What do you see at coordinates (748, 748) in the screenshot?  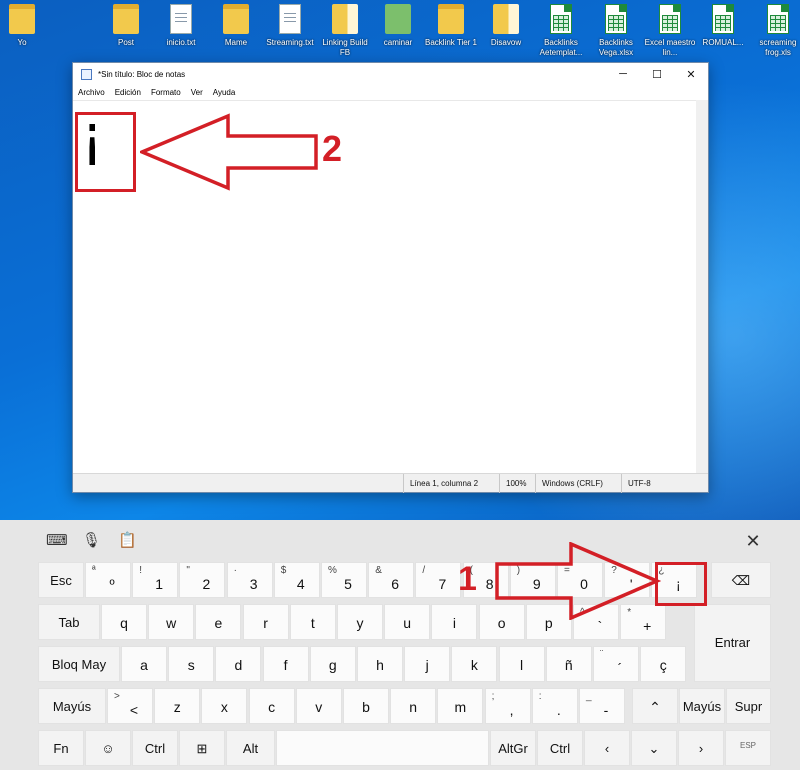 I see `language-key: ESP` at bounding box center [748, 748].